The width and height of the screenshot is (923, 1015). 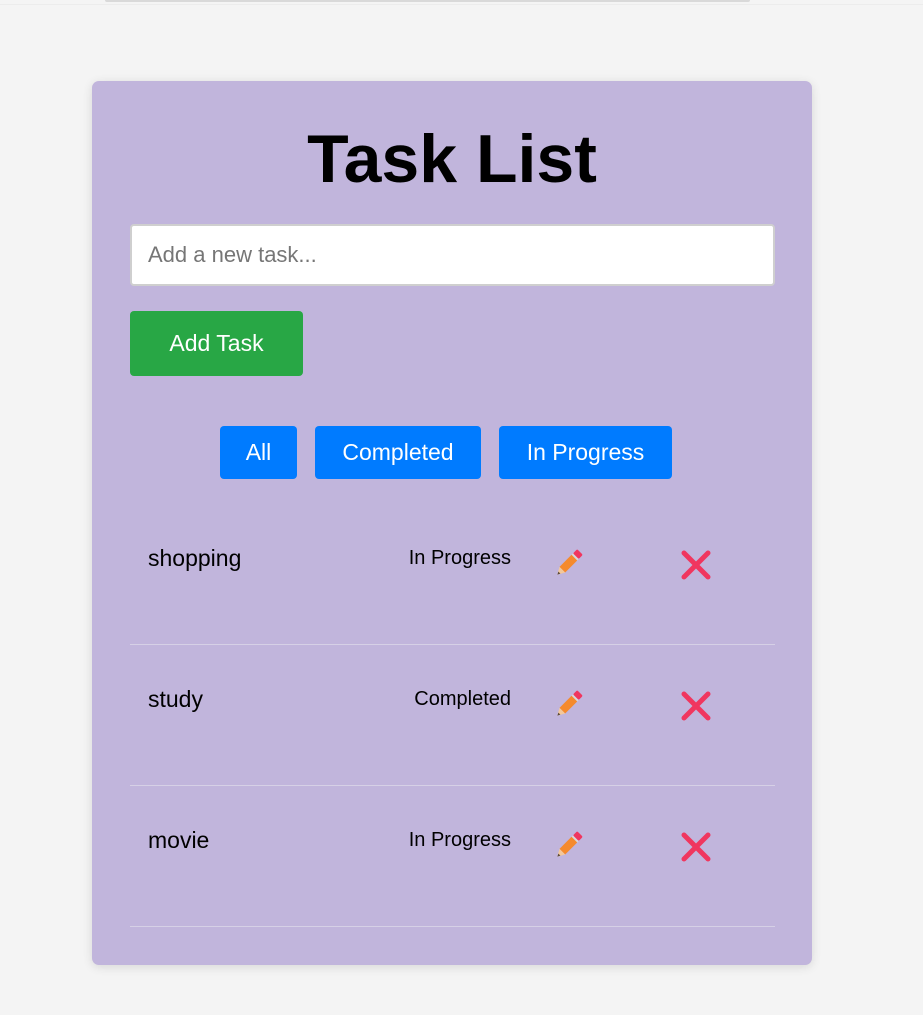 I want to click on page-title: Task List, so click(x=452, y=159).